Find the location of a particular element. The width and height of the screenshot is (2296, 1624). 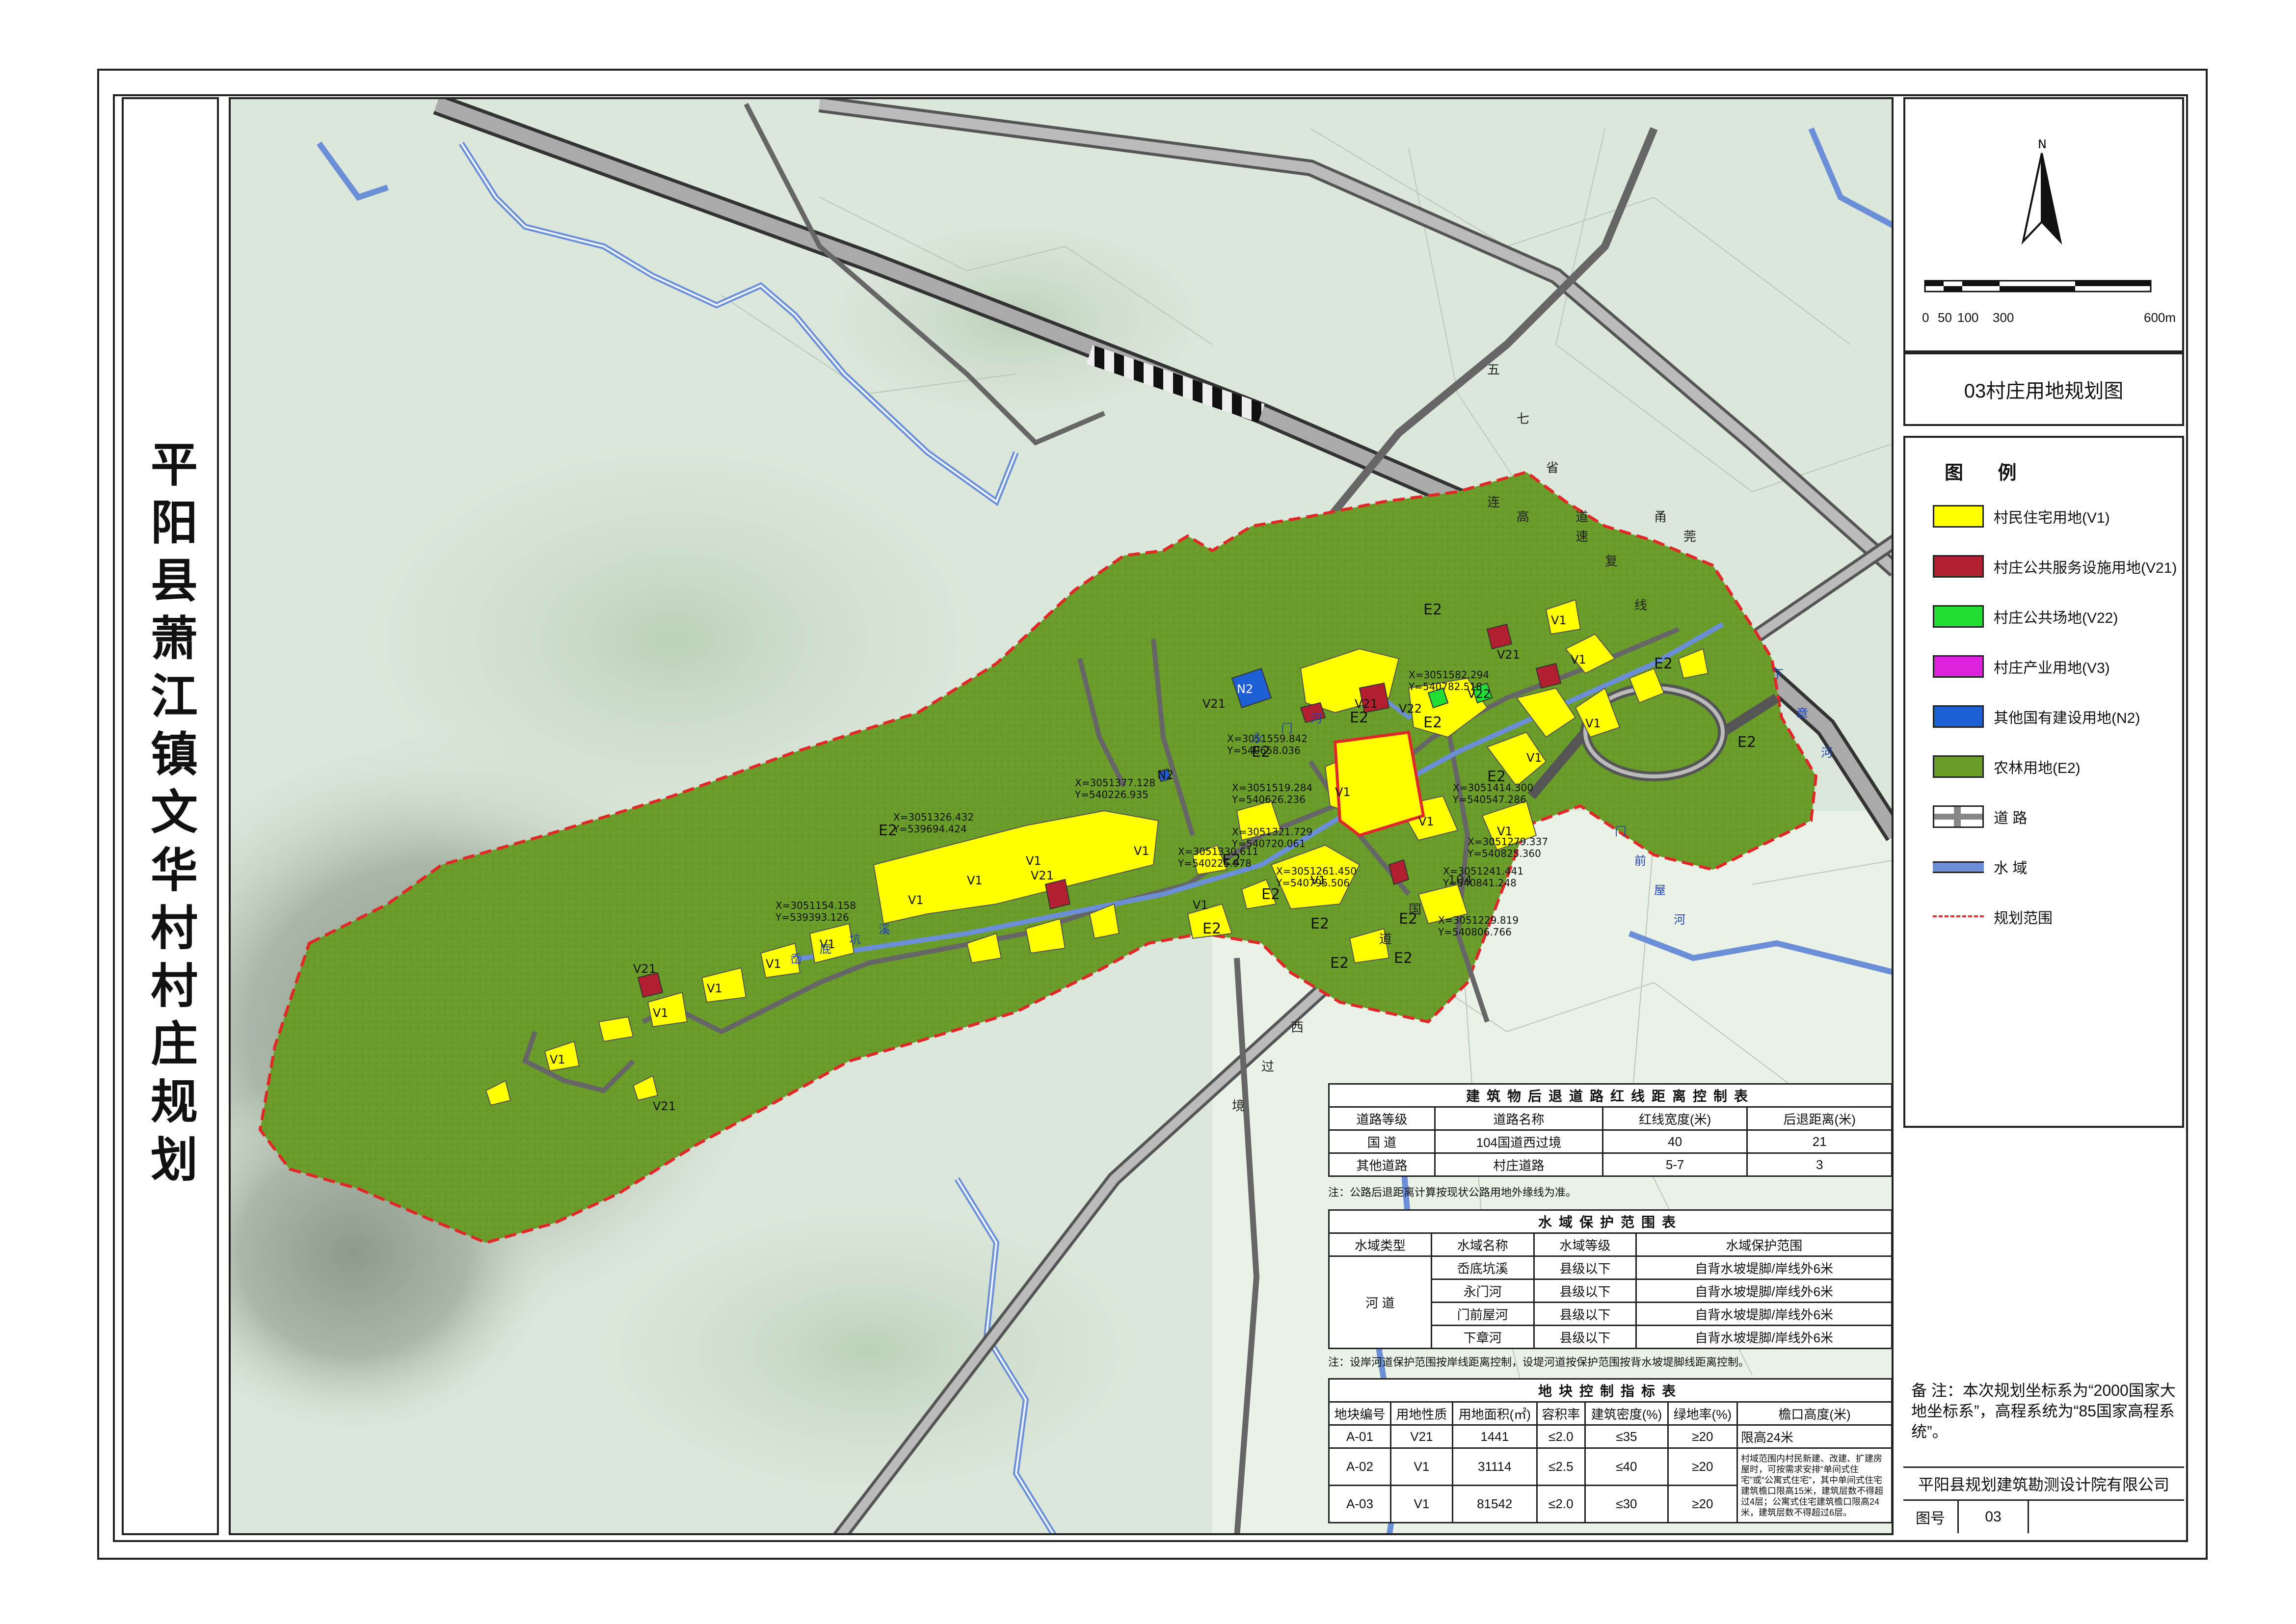

scale-bar is located at coordinates (2038, 286).